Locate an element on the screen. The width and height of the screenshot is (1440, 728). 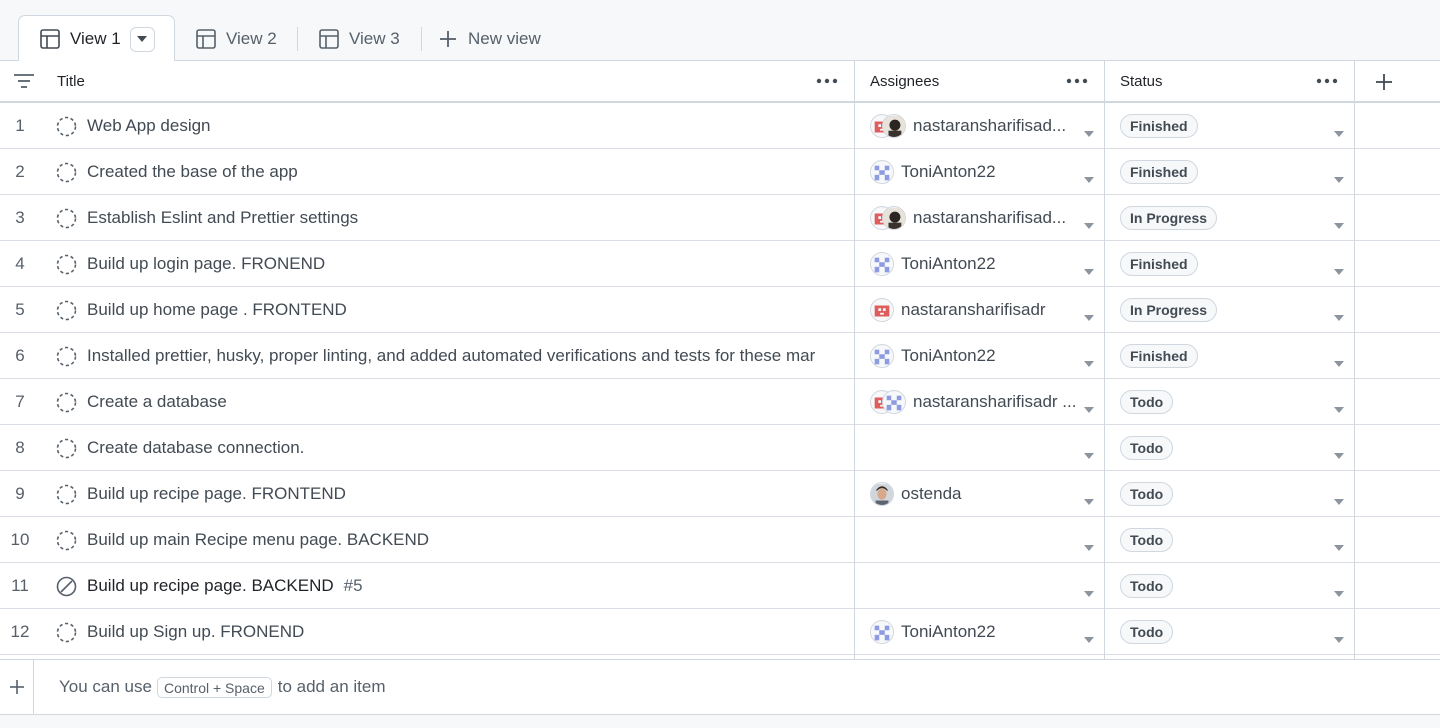
view-options-button is located at coordinates (142, 39).